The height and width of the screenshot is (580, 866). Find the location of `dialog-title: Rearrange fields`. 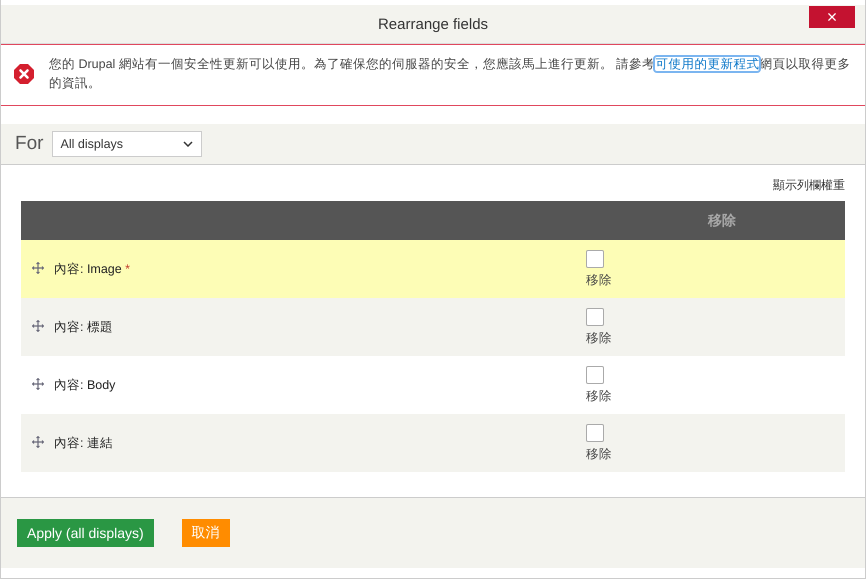

dialog-title: Rearrange fields is located at coordinates (433, 24).